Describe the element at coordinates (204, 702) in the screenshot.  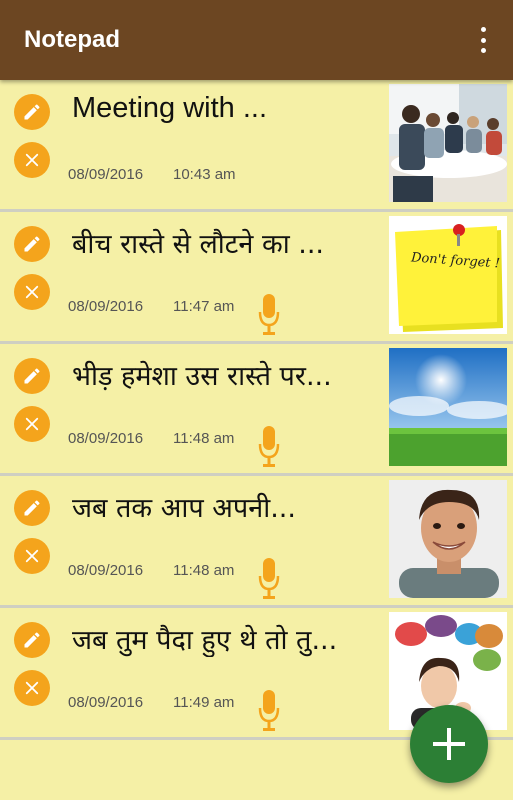
I see `note-time: 11:49 am` at that location.